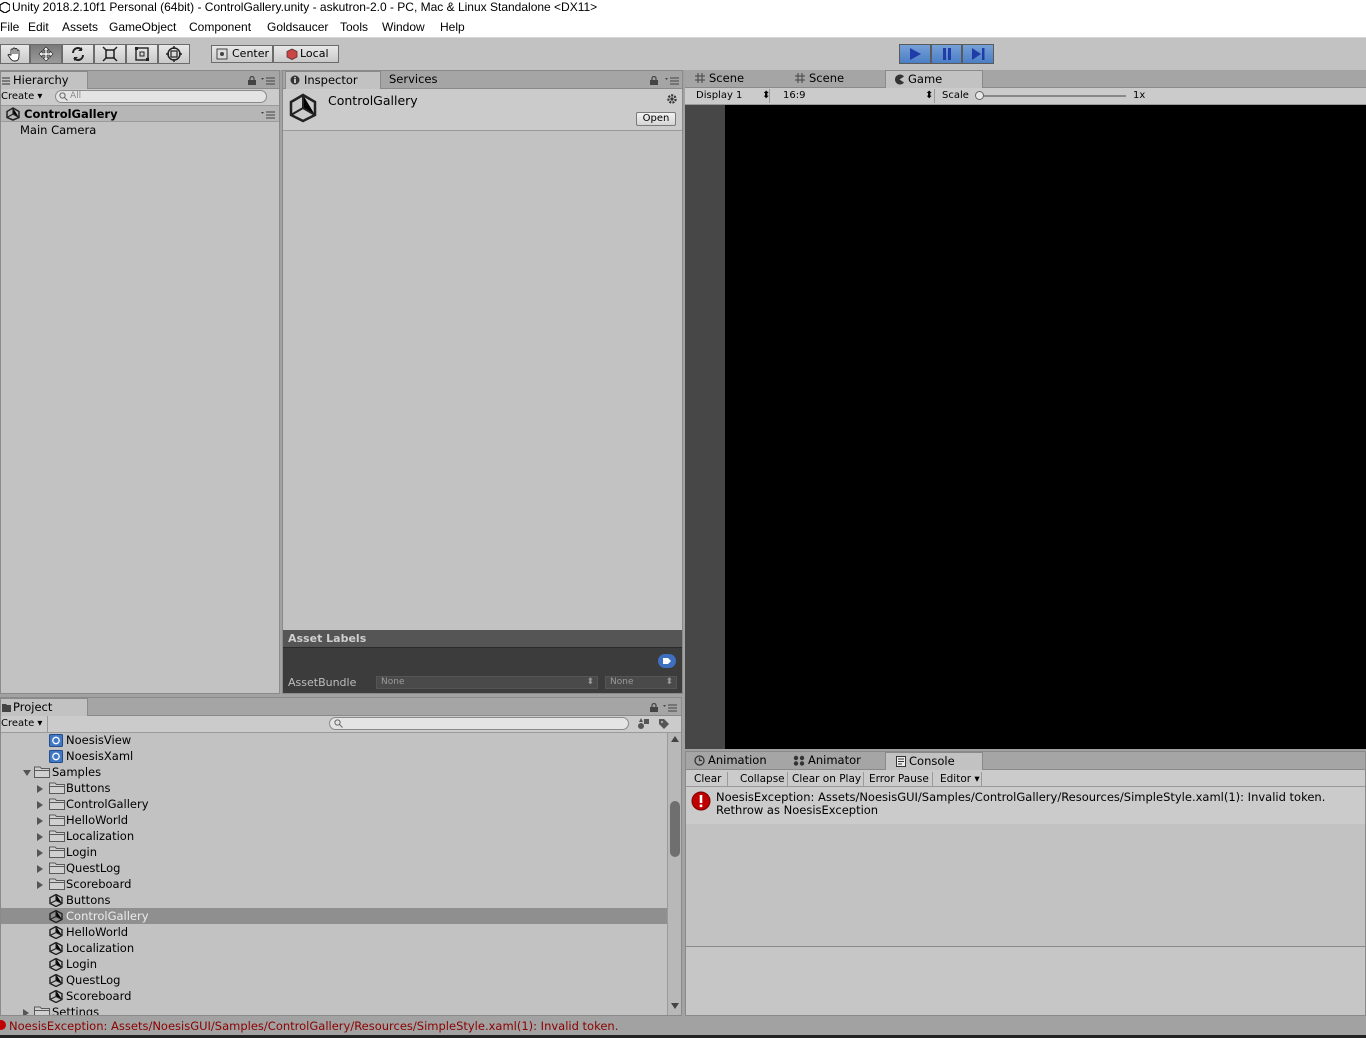  What do you see at coordinates (349, 756) in the screenshot?
I see `list-item: NoesisXaml` at bounding box center [349, 756].